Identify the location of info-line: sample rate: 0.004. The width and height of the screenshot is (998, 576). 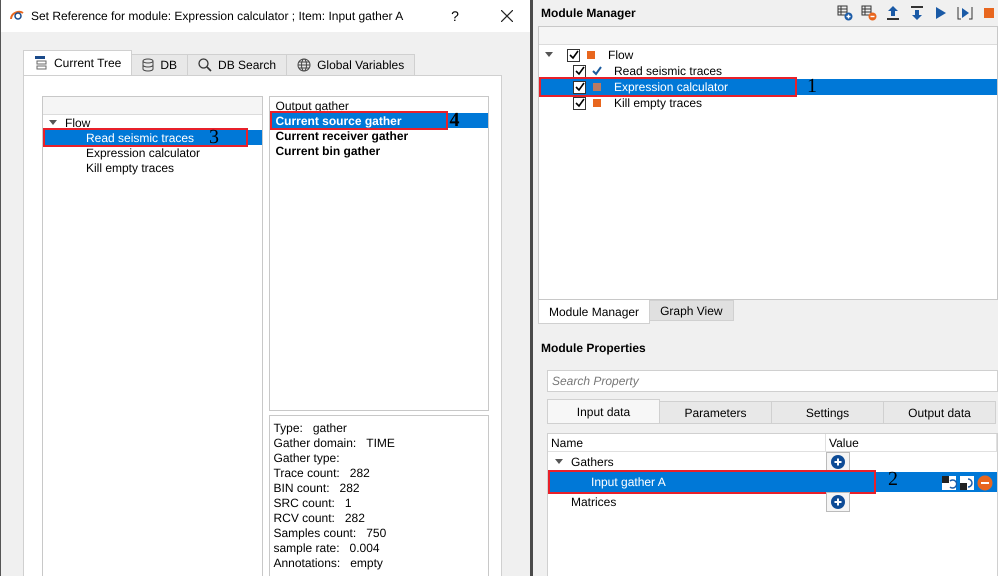
(327, 548).